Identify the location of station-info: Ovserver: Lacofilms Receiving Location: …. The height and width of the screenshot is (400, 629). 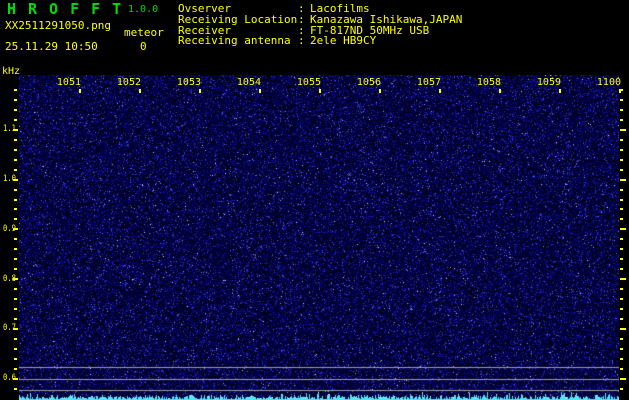
(320, 25).